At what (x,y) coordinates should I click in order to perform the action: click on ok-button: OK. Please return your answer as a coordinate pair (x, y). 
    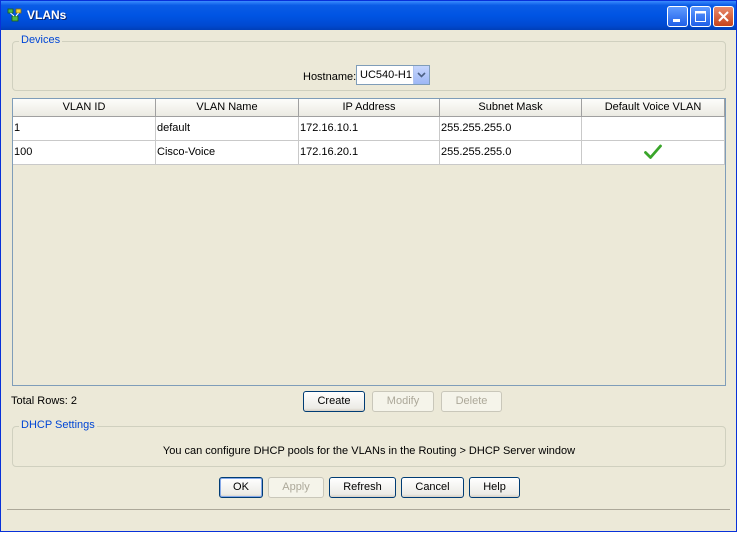
    Looking at the image, I should click on (241, 487).